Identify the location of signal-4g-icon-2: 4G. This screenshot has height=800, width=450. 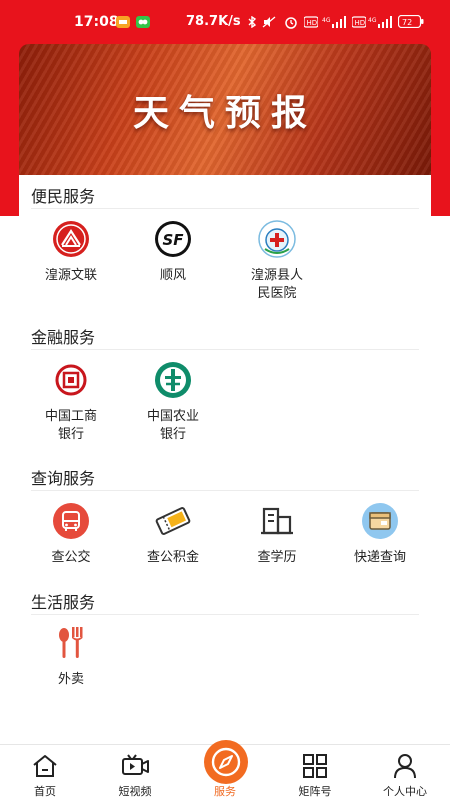
(380, 22).